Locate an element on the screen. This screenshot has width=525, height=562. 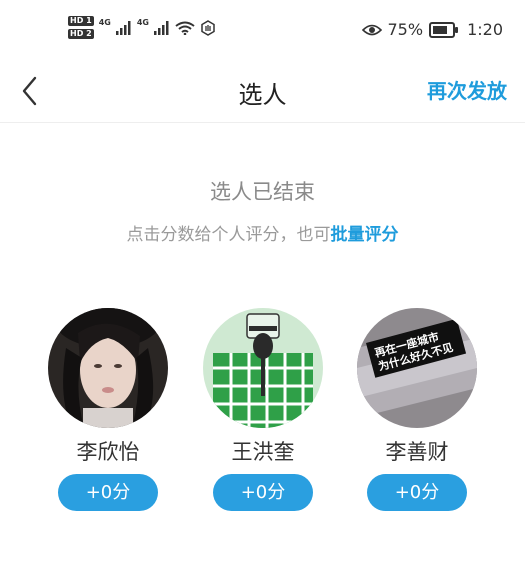
battery-icon is located at coordinates (444, 29).